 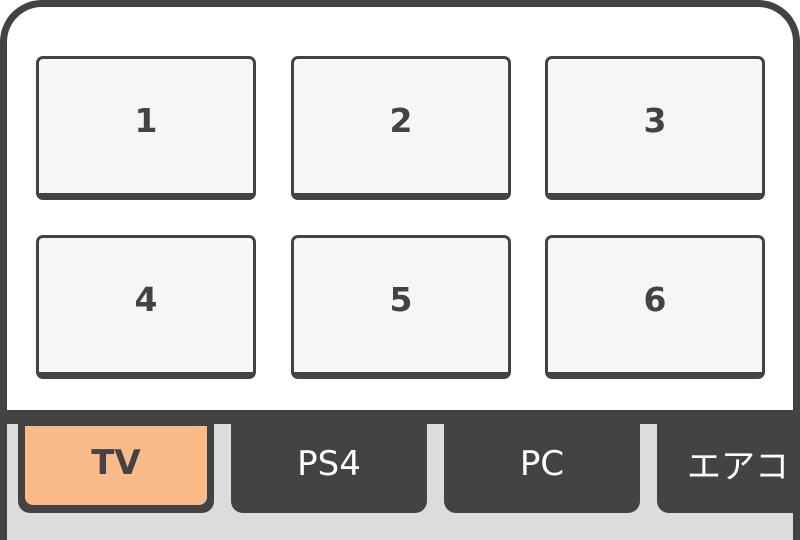 I want to click on tab-tv: TV, so click(x=116, y=461).